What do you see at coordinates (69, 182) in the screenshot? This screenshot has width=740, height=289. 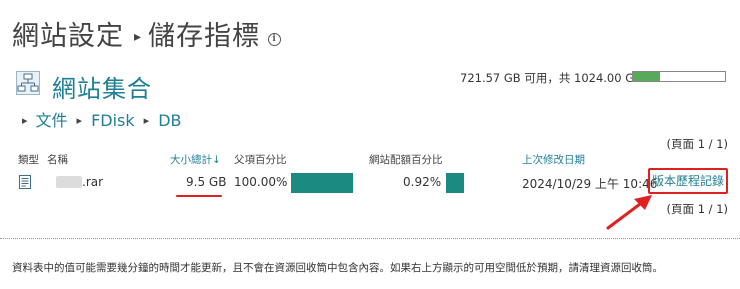 I see `redacted-filename` at bounding box center [69, 182].